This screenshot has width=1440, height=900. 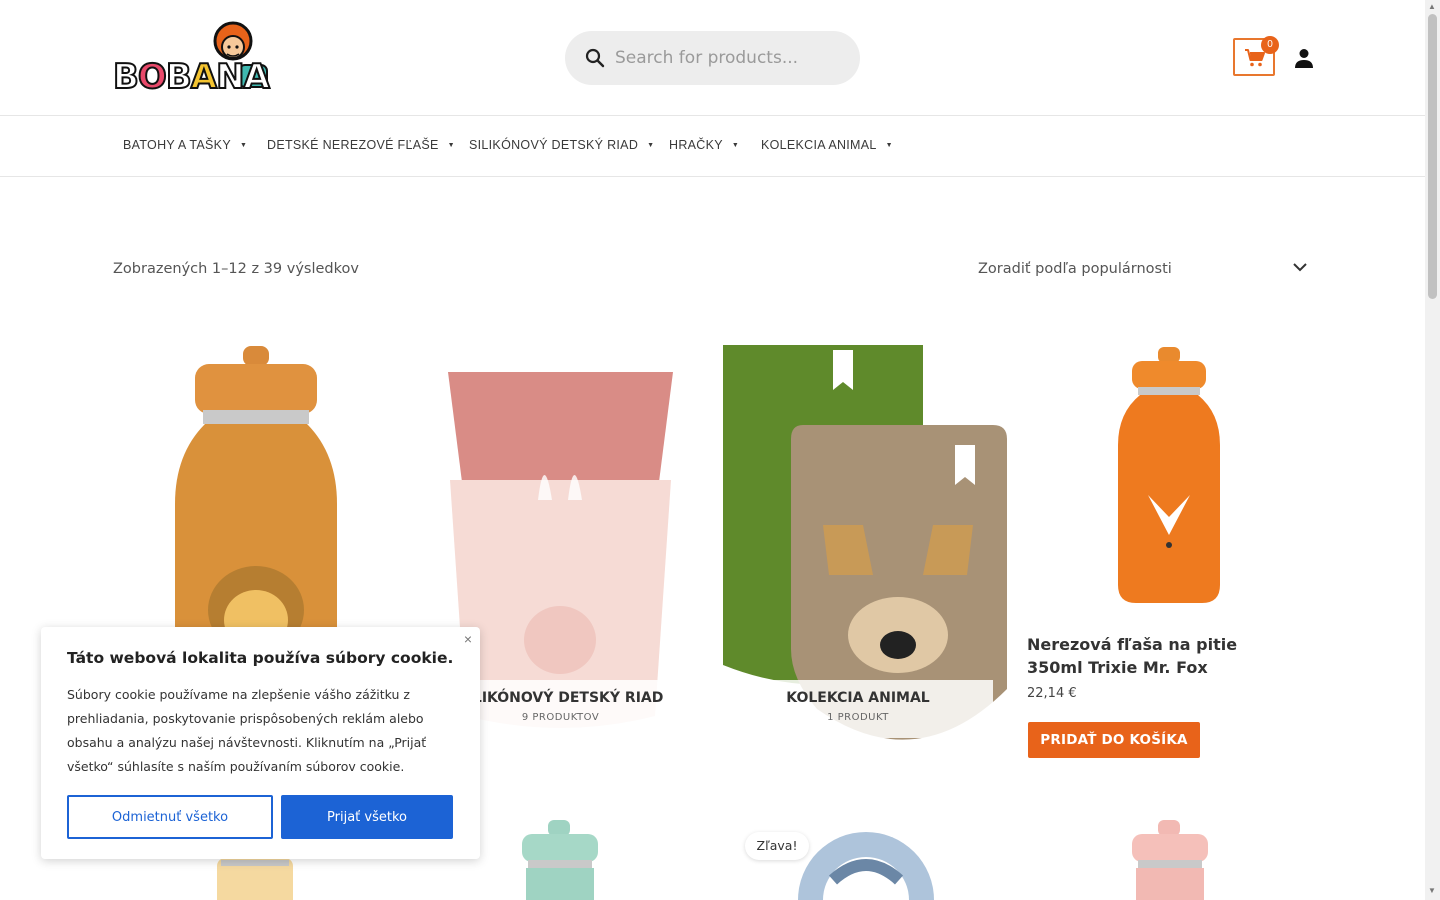 I want to click on search-bar, so click(x=712, y=58).